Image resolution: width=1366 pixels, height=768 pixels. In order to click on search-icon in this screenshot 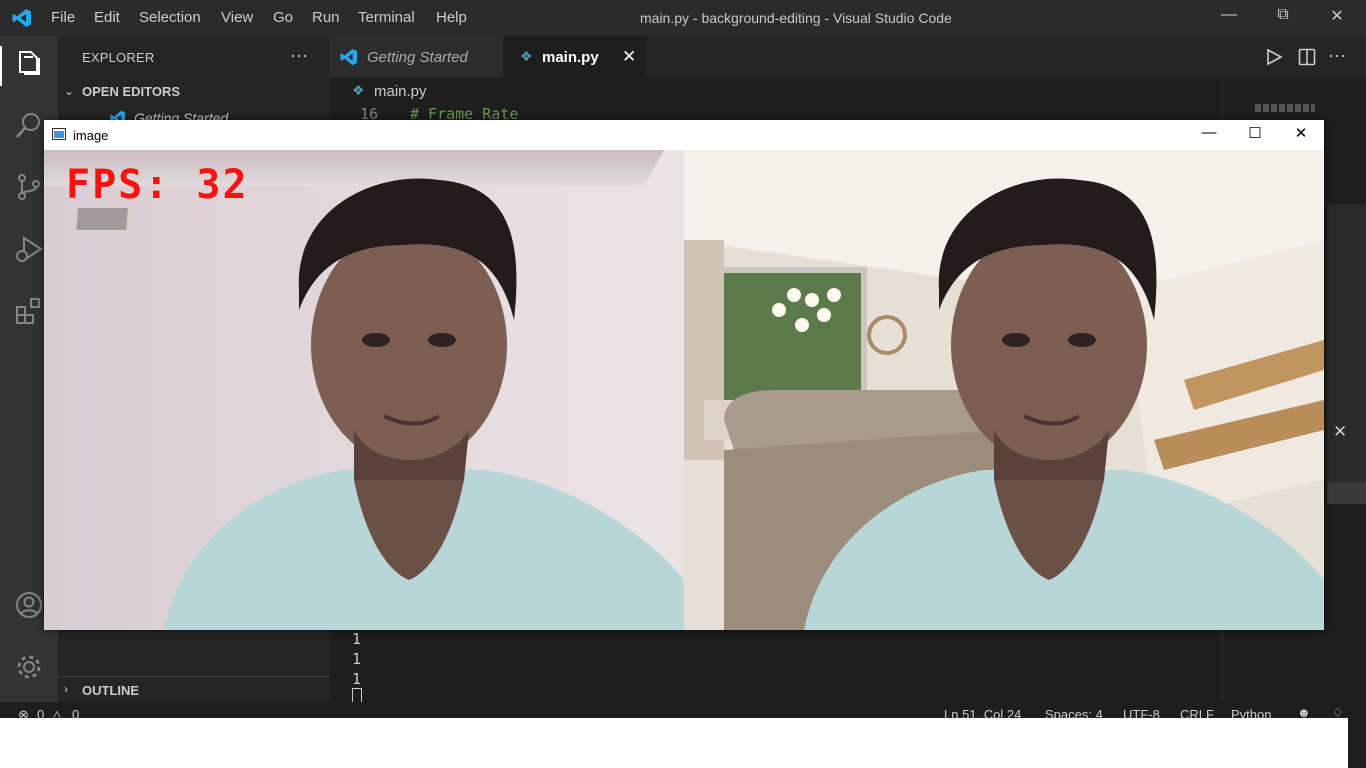, I will do `click(29, 125)`.